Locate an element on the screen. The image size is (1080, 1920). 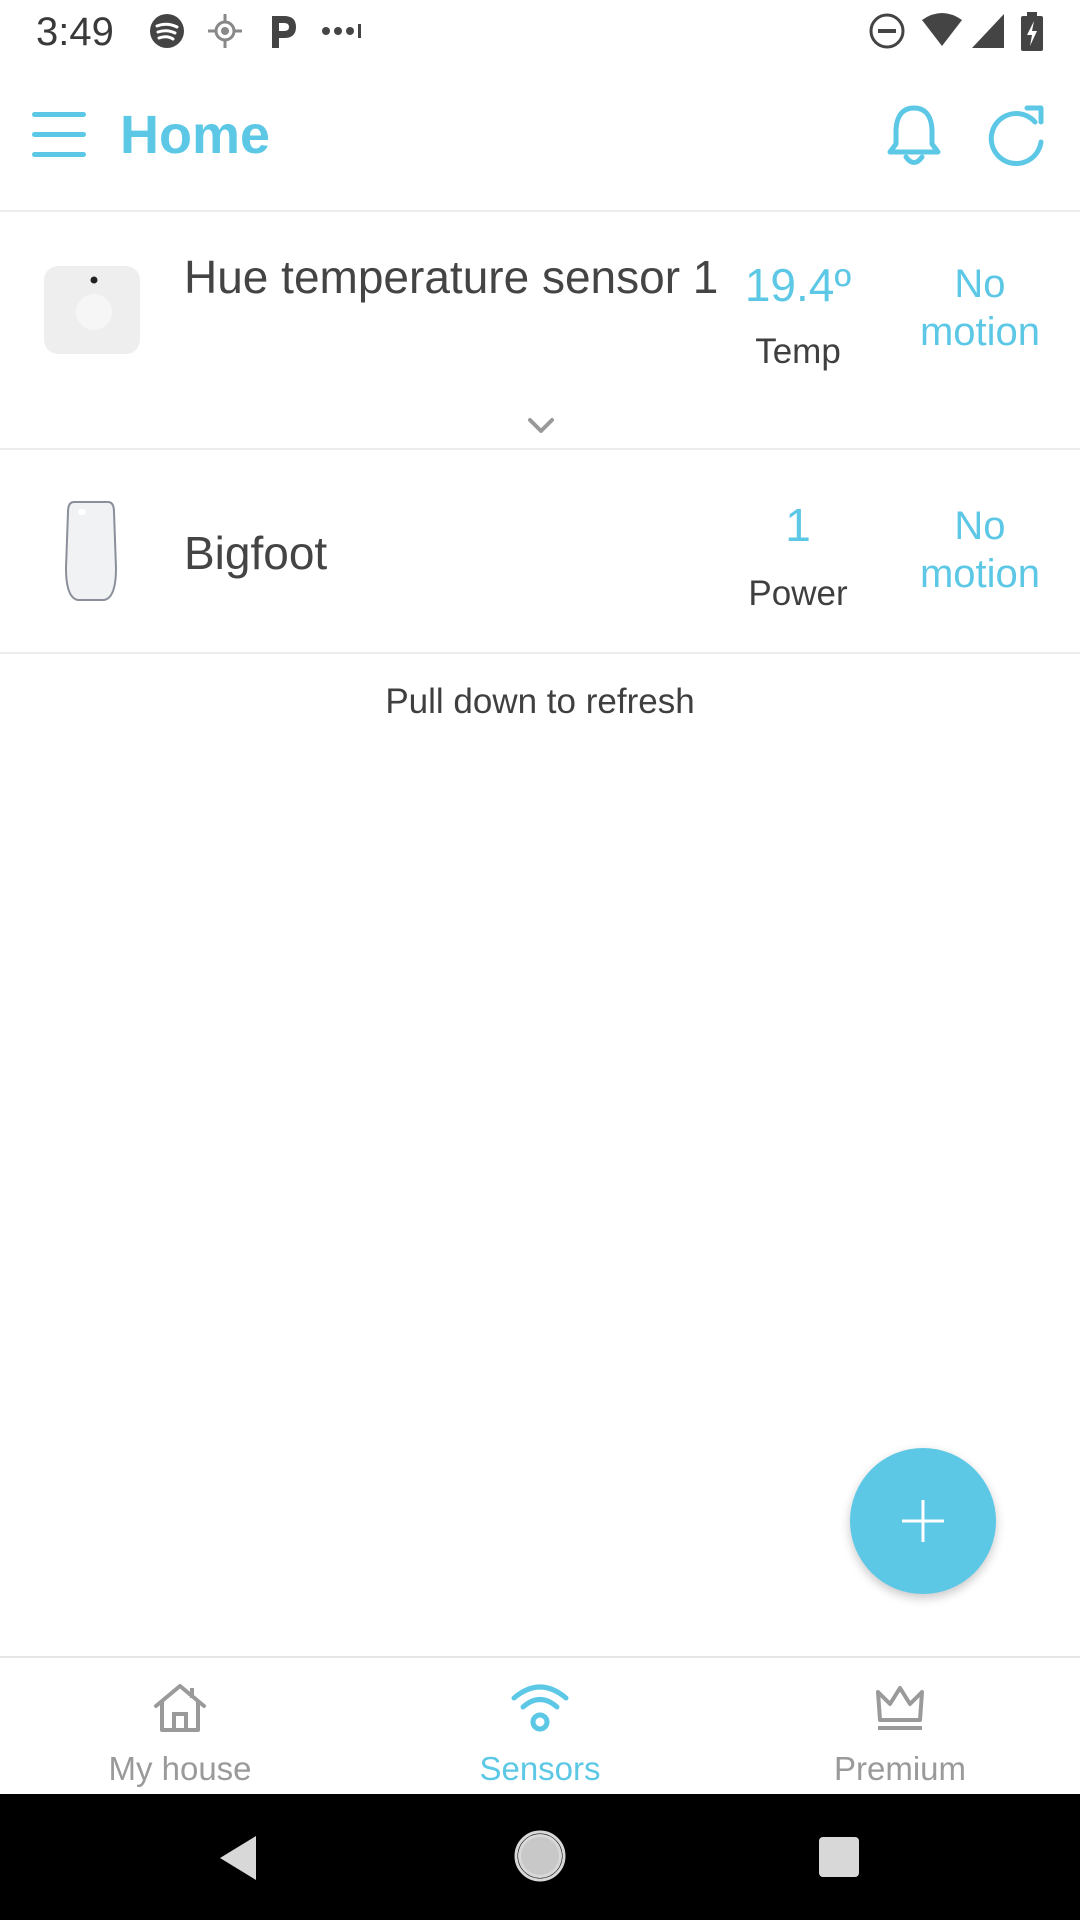
status-bar: 3:49 is located at coordinates (540, 32).